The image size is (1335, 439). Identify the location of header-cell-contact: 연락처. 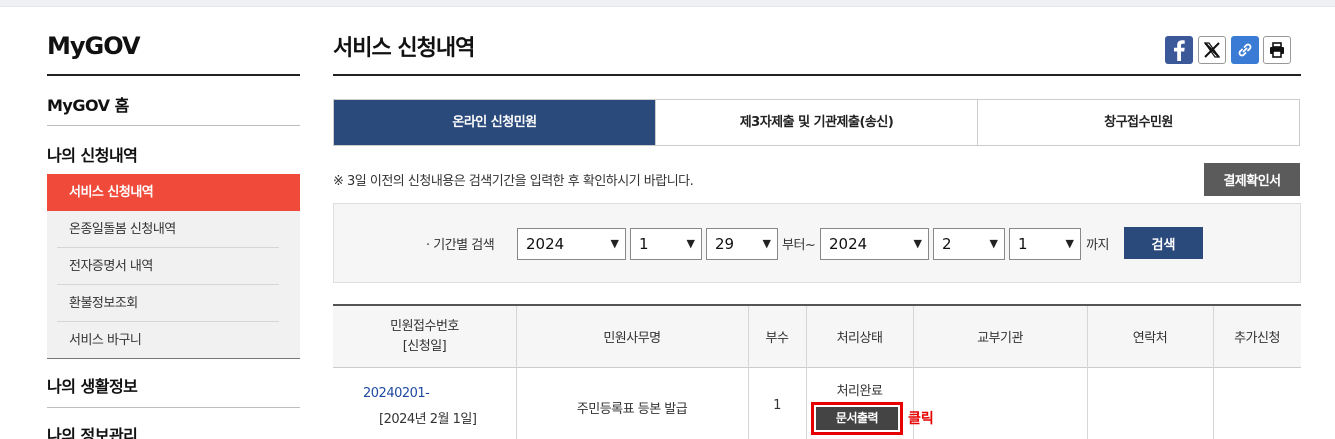
(1150, 337).